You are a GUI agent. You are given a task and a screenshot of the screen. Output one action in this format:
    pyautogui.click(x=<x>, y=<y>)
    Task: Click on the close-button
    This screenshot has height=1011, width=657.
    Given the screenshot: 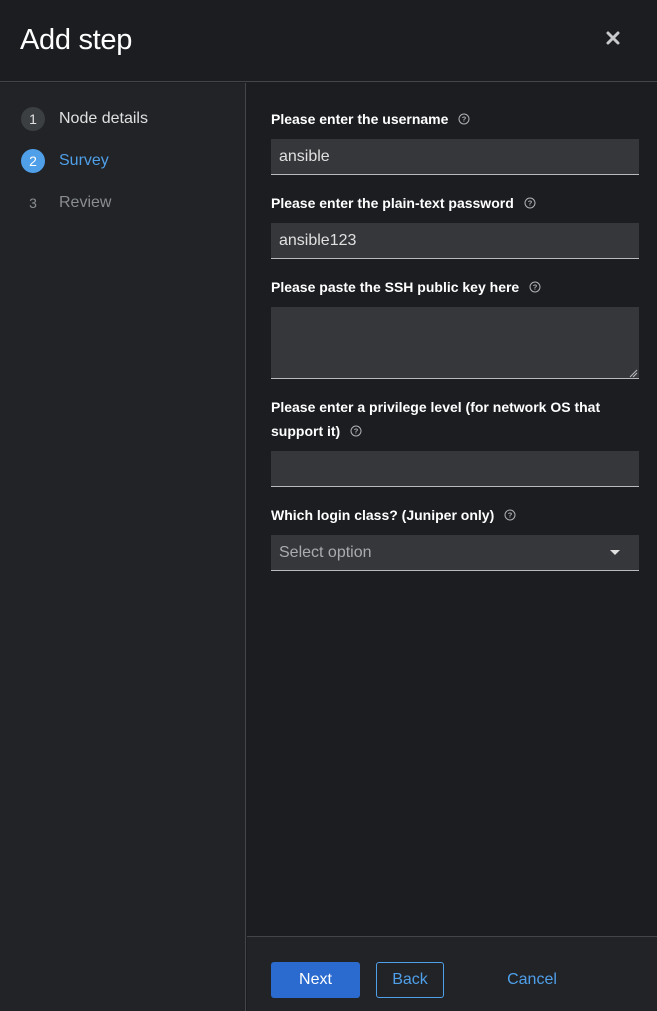 What is the action you would take?
    pyautogui.click(x=613, y=38)
    